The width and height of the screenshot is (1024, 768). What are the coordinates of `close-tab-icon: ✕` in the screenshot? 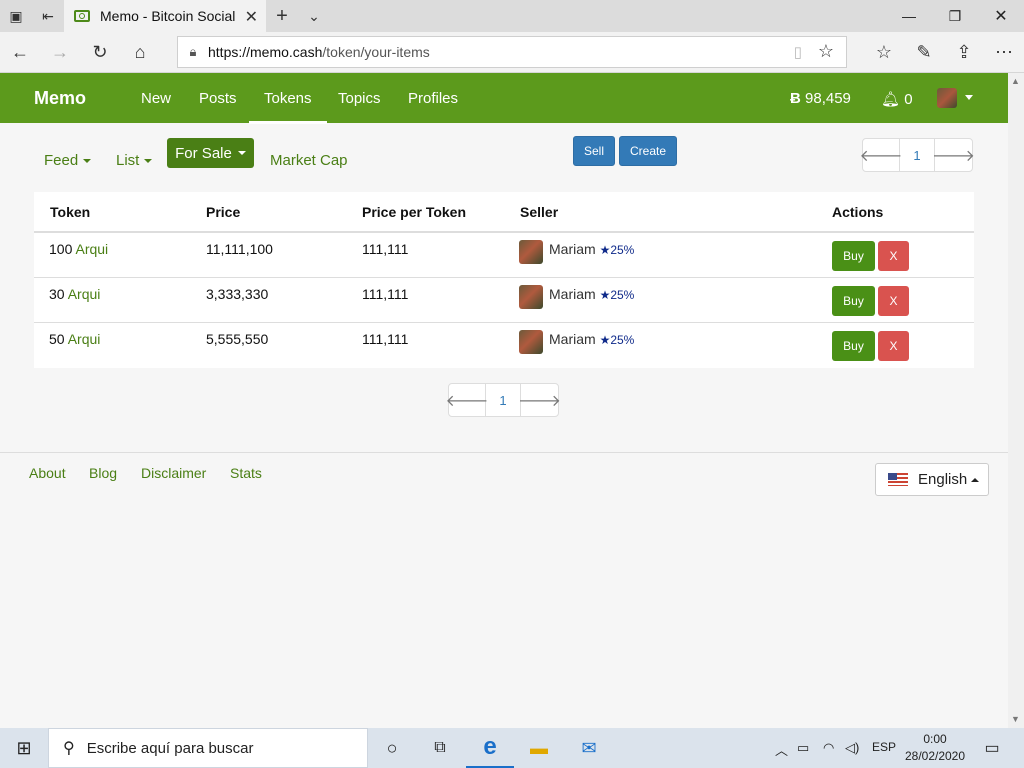 It's located at (251, 17).